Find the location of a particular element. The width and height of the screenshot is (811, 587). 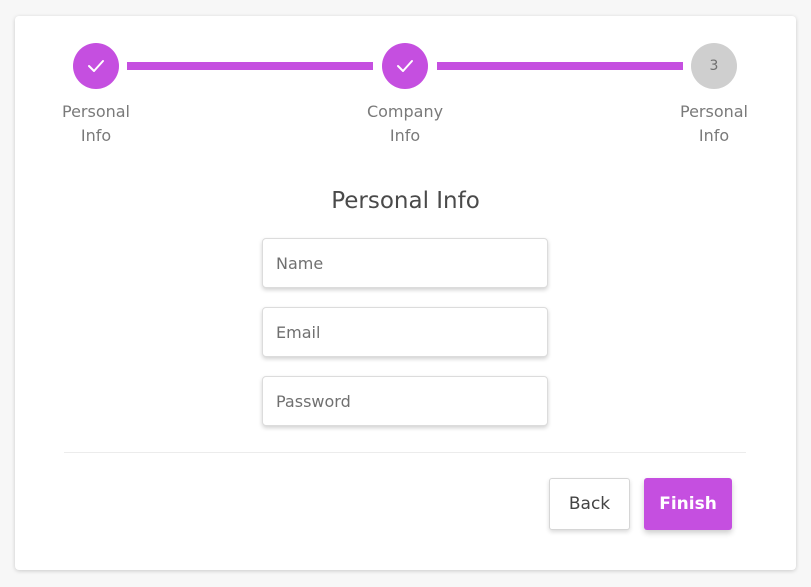

step-1-label: Personal Info is located at coordinates (96, 124).